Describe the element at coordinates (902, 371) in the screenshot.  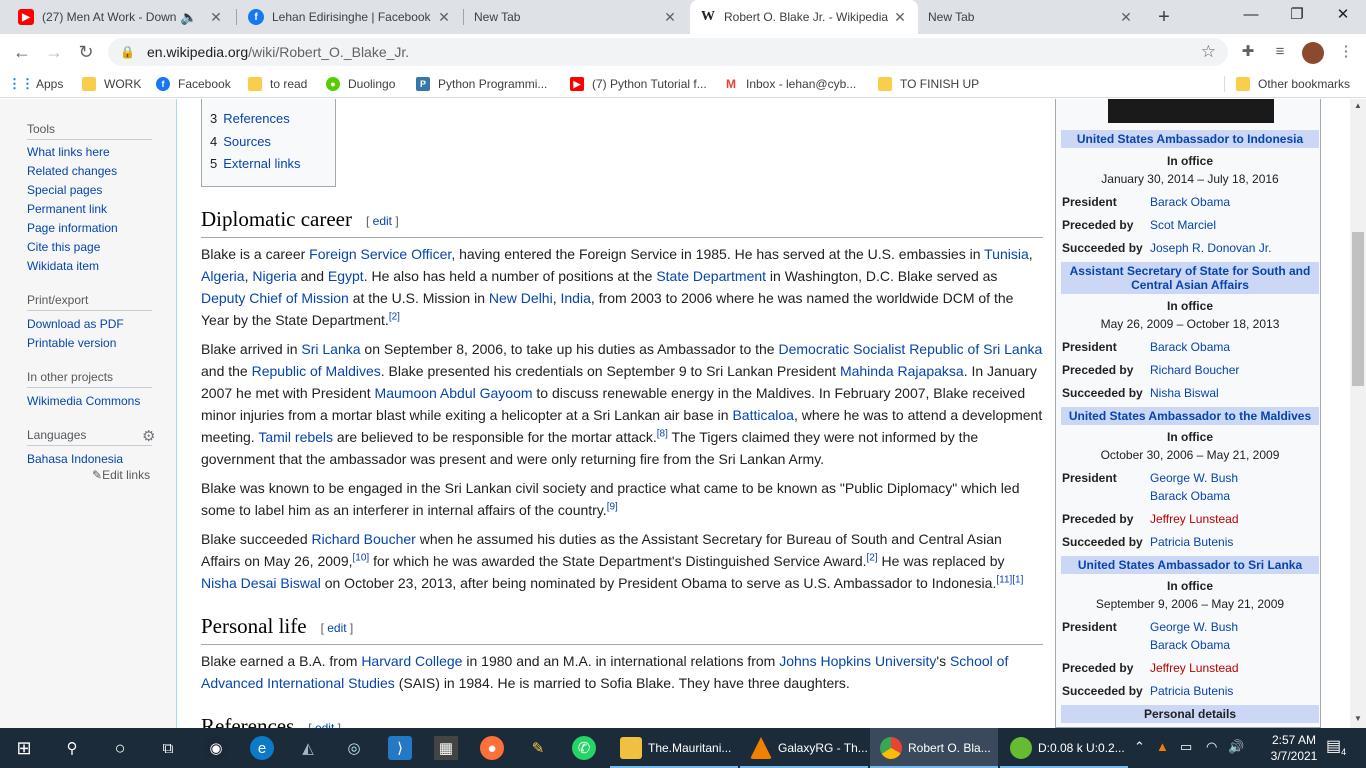
I see `link-mahinda-rajapaksa: Mahinda Rajapaksa` at that location.